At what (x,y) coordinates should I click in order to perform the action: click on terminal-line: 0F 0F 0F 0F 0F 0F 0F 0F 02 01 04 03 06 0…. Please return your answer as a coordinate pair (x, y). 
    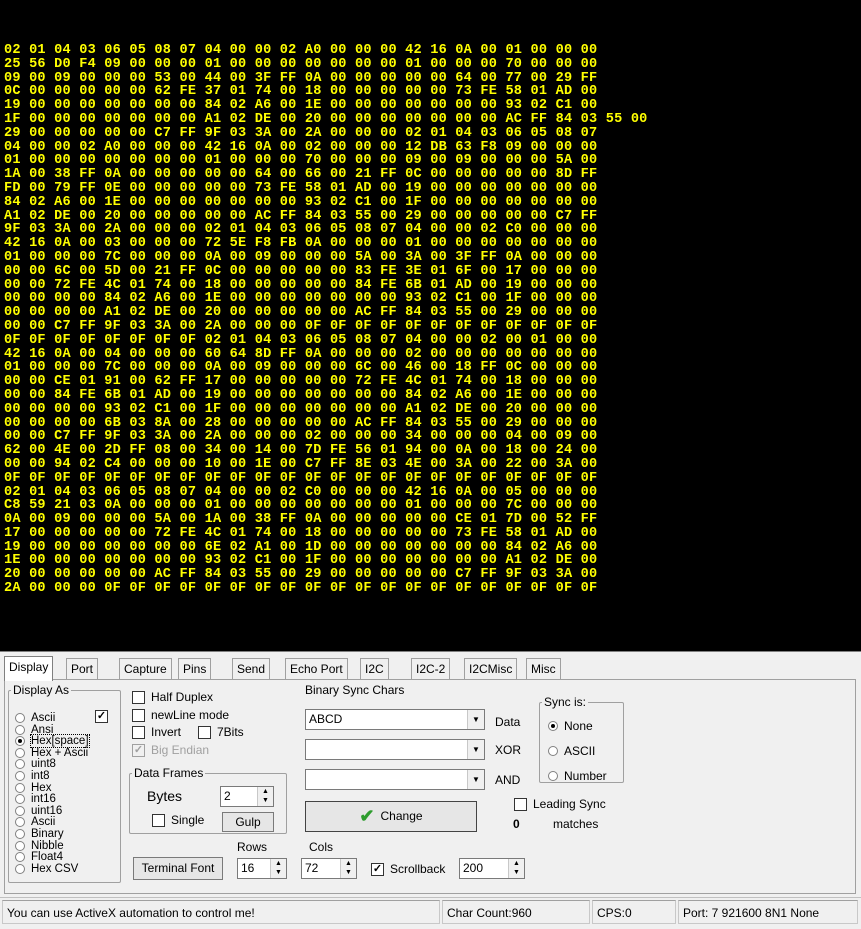
    Looking at the image, I should click on (301, 340).